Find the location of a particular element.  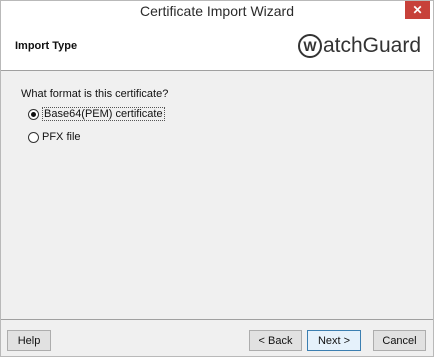

option-label: Base64(PEM) certificate is located at coordinates (103, 114).